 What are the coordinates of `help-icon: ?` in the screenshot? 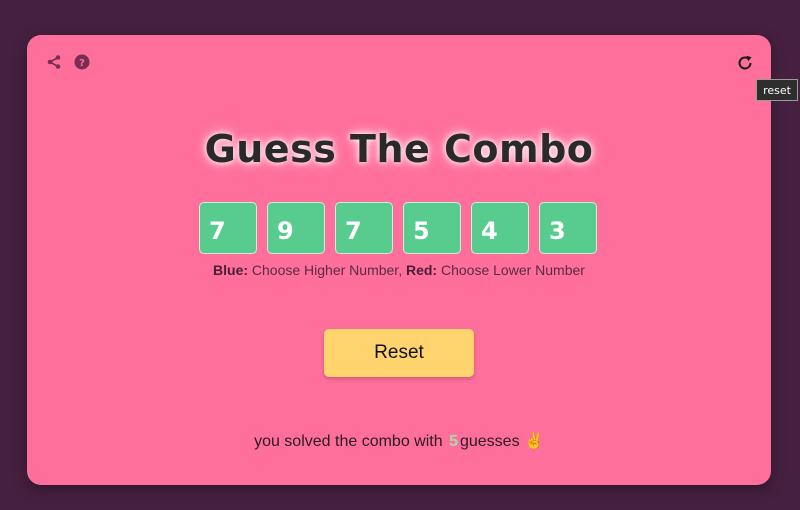 It's located at (82, 62).